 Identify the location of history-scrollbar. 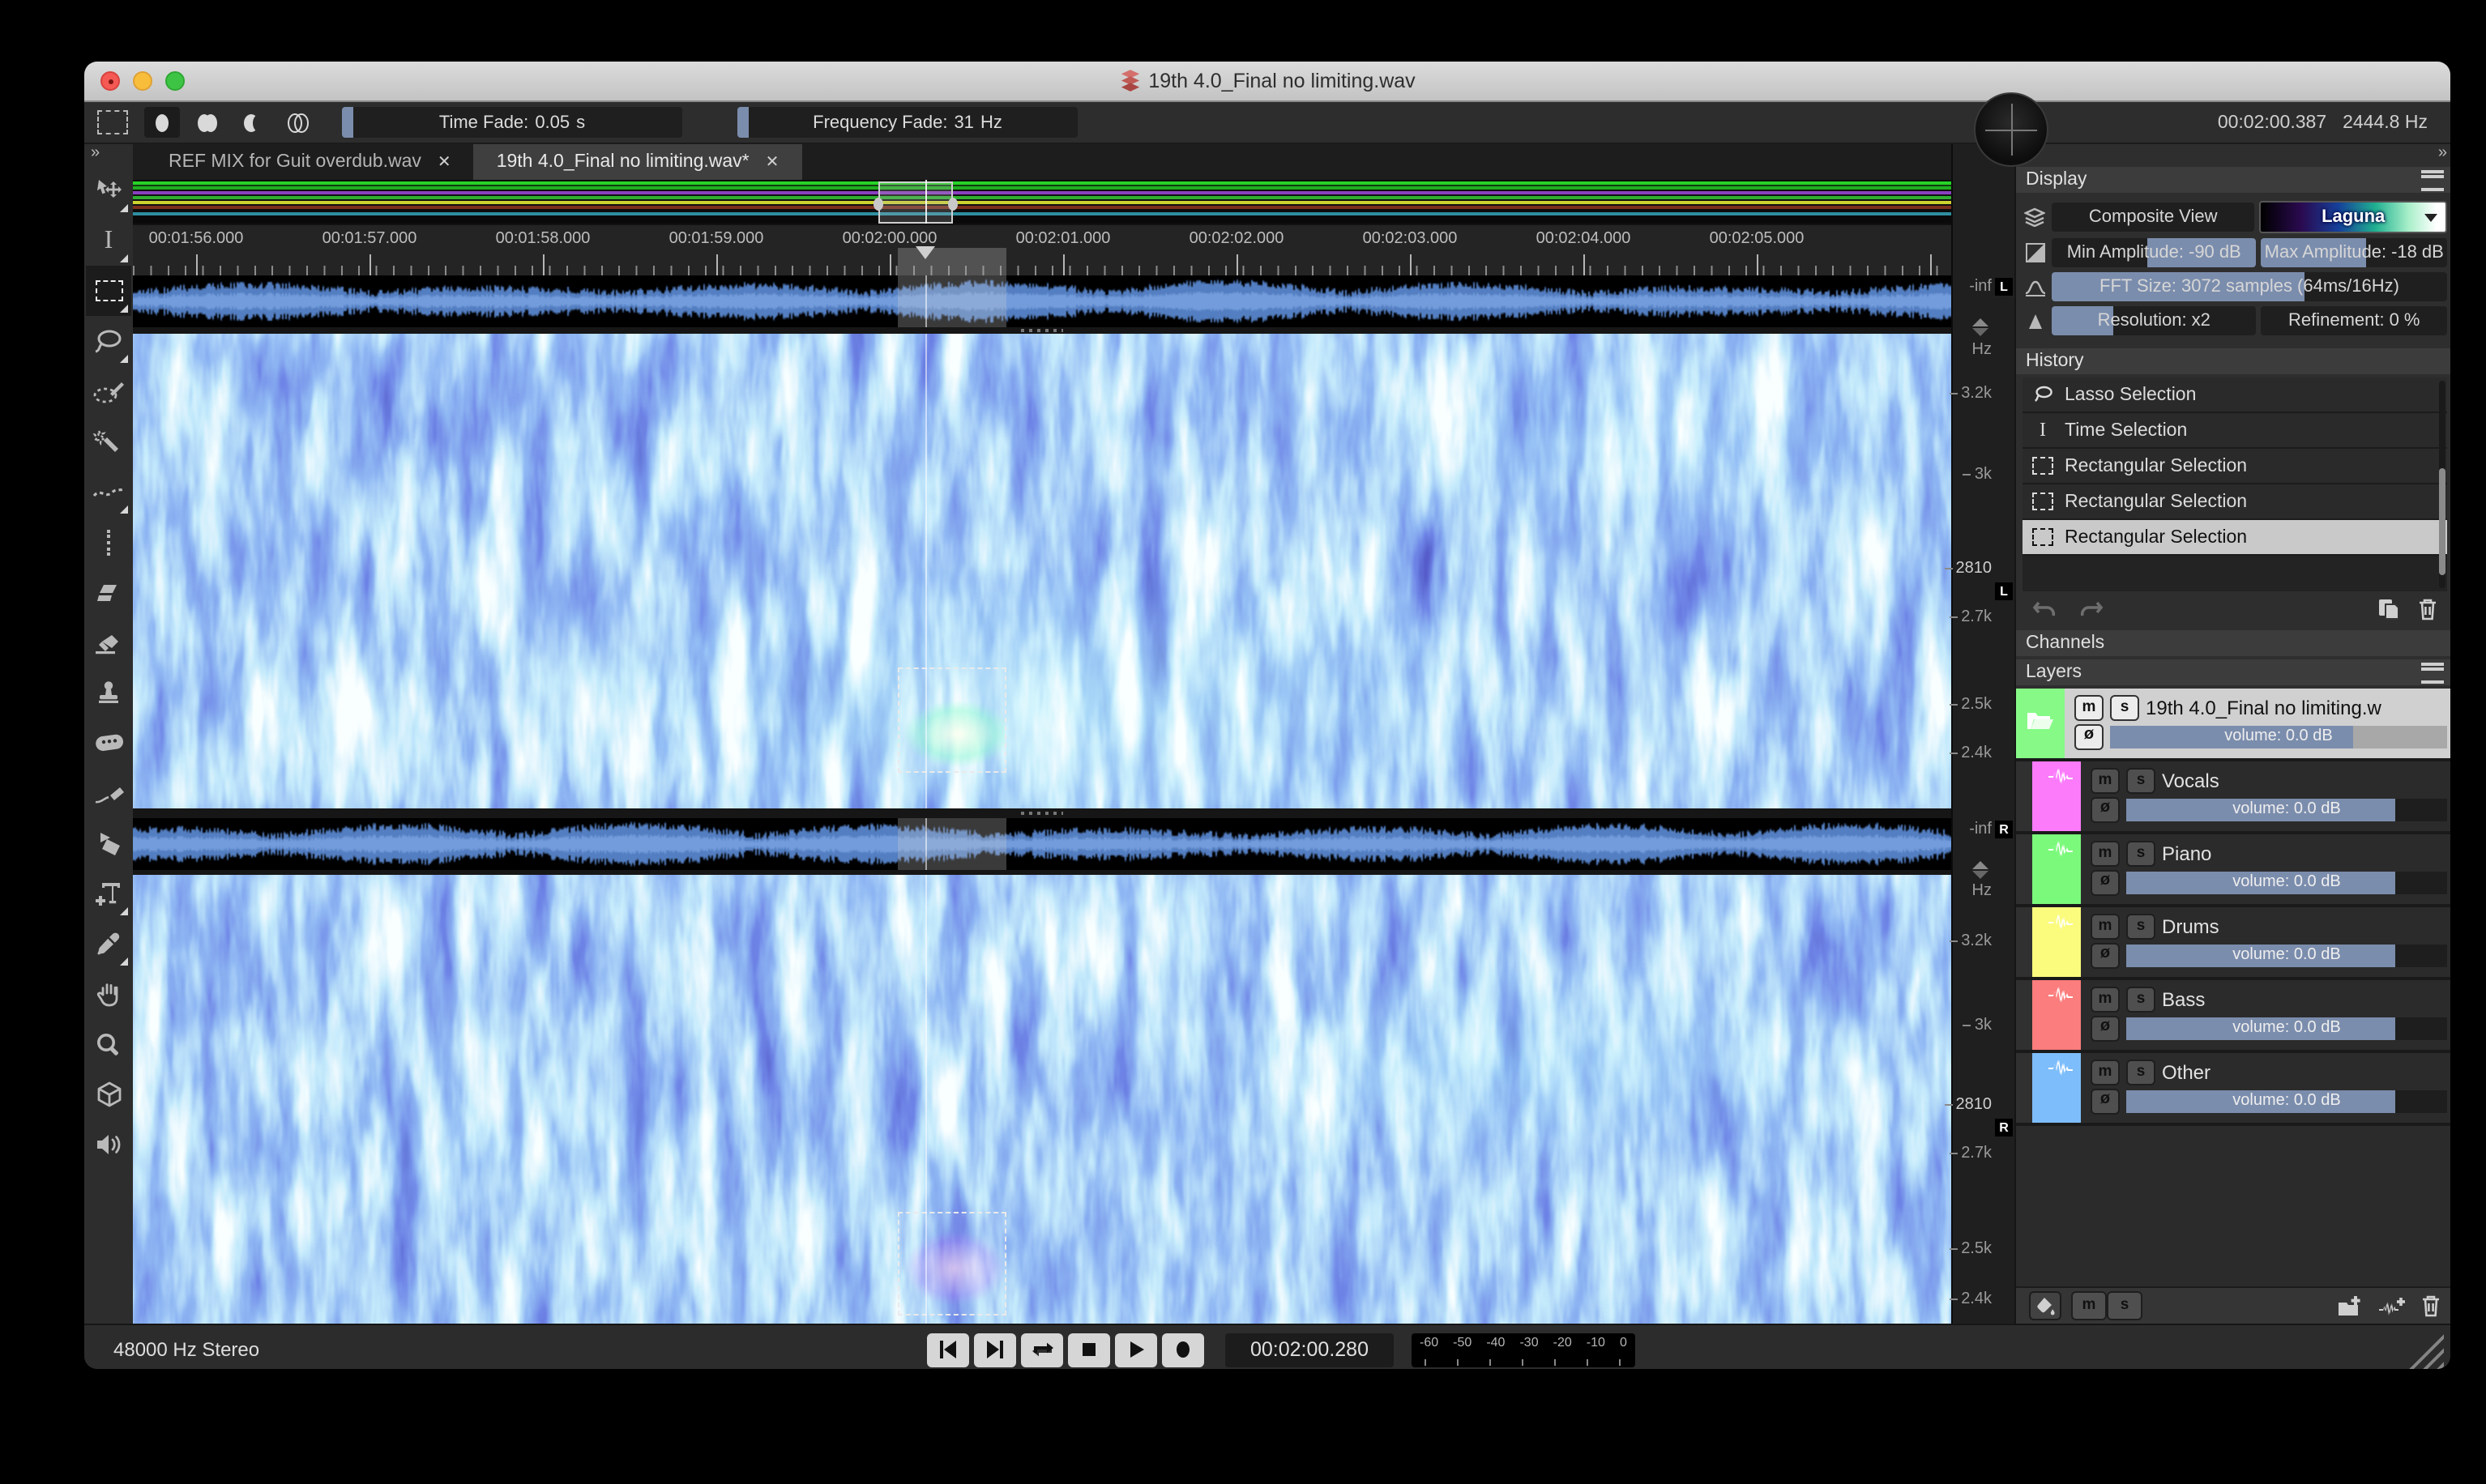
(2442, 484).